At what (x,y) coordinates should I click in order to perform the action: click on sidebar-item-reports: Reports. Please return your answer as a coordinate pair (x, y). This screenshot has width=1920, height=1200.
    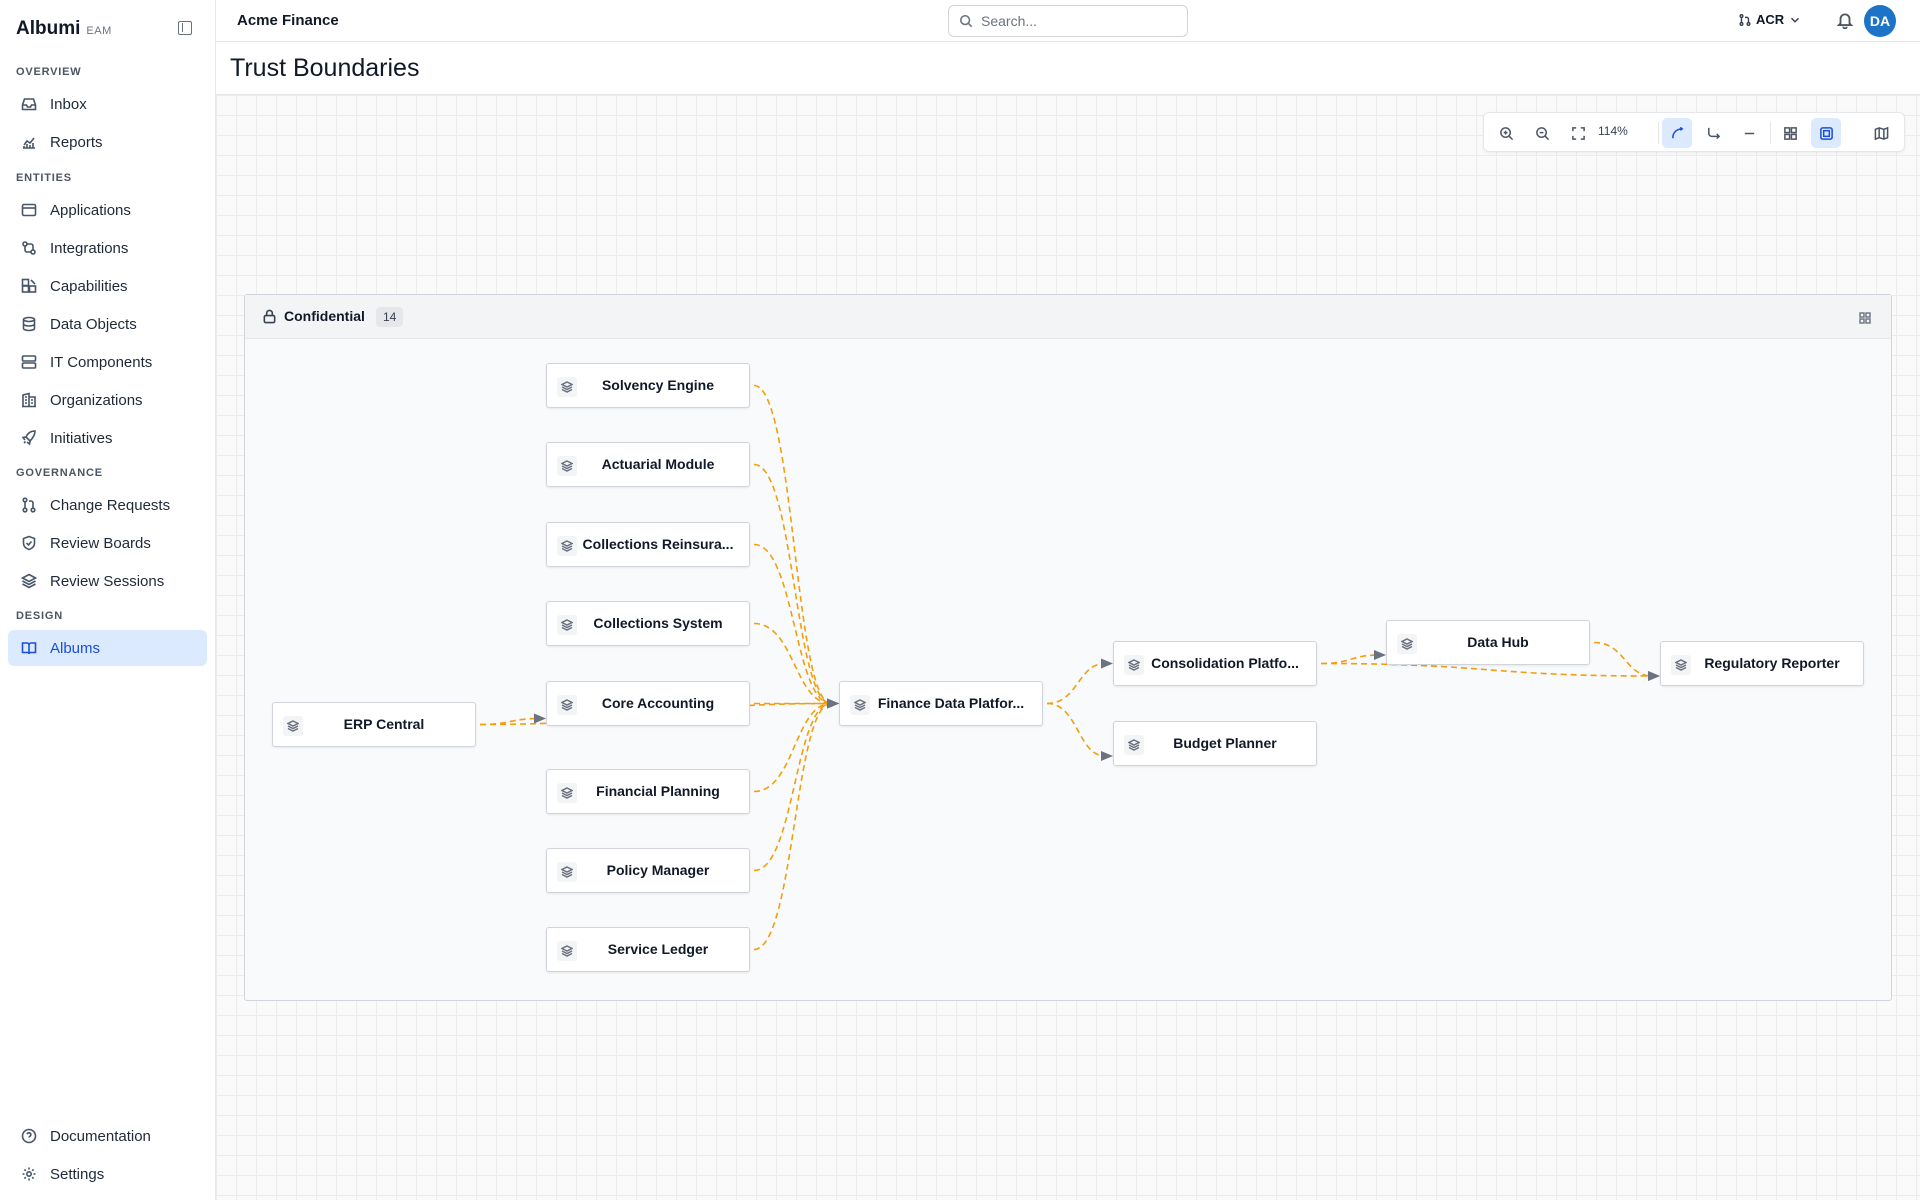
    Looking at the image, I should click on (107, 142).